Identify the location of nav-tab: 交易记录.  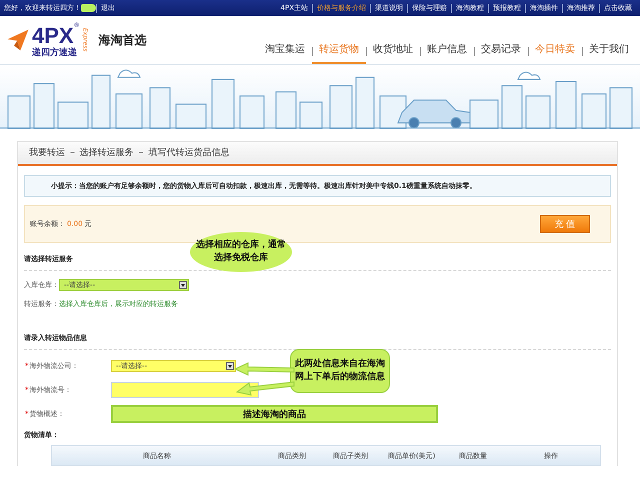
(501, 51).